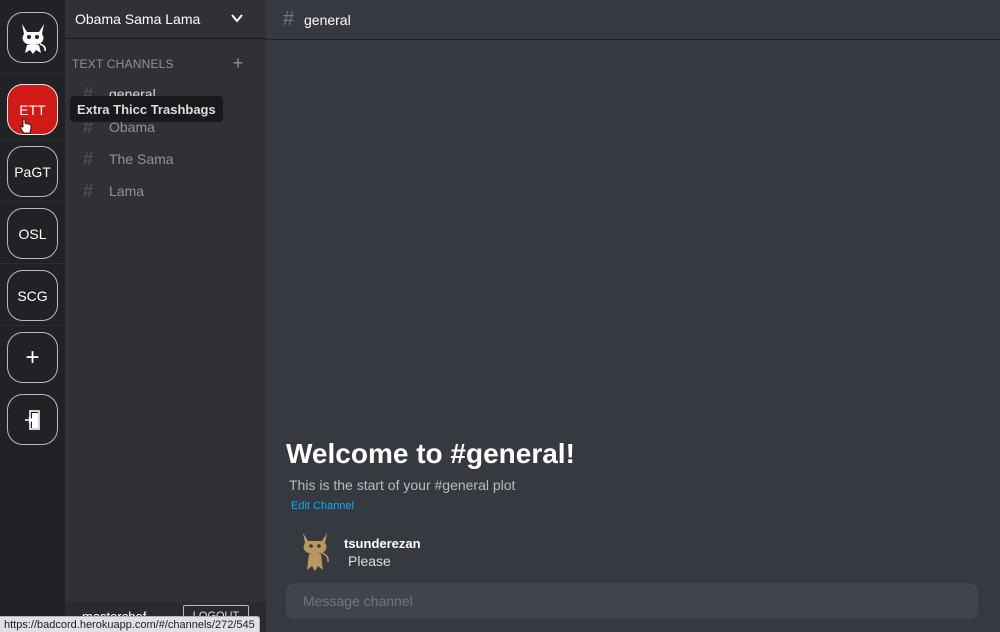 Image resolution: width=1000 pixels, height=632 pixels. I want to click on chevron-down-icon, so click(237, 18).